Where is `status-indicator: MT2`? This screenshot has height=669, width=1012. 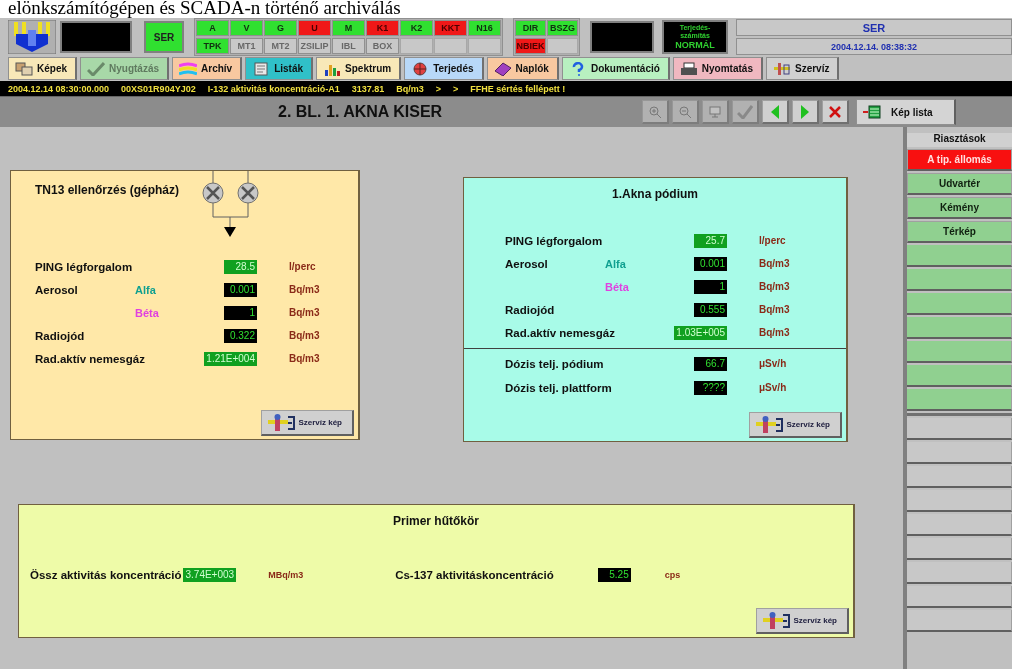 status-indicator: MT2 is located at coordinates (280, 46).